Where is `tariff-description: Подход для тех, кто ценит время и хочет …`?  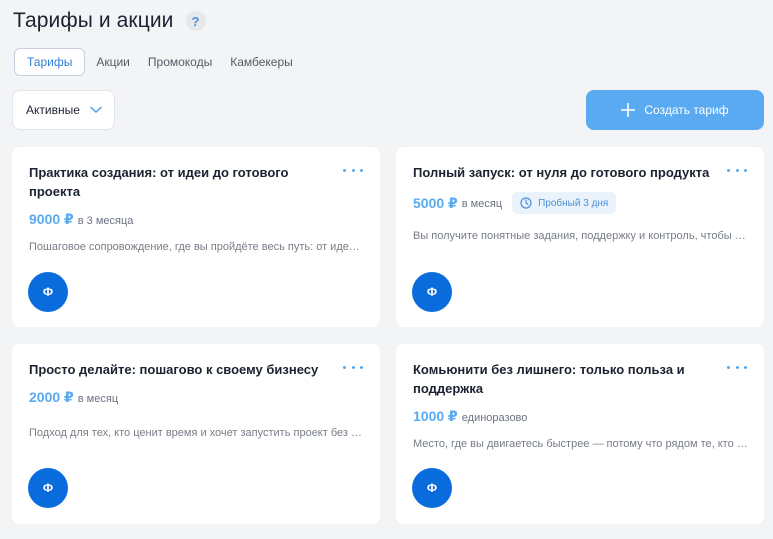
tariff-description: Подход для тех, кто ценит время и хочет … is located at coordinates (197, 433).